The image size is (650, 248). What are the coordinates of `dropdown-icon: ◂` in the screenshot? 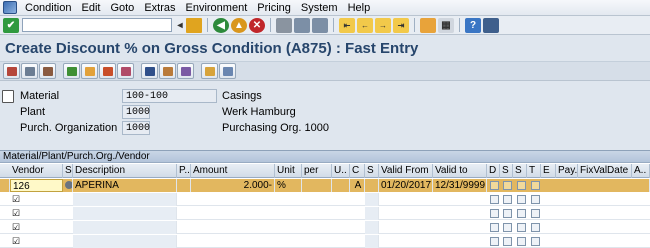 It's located at (180, 25).